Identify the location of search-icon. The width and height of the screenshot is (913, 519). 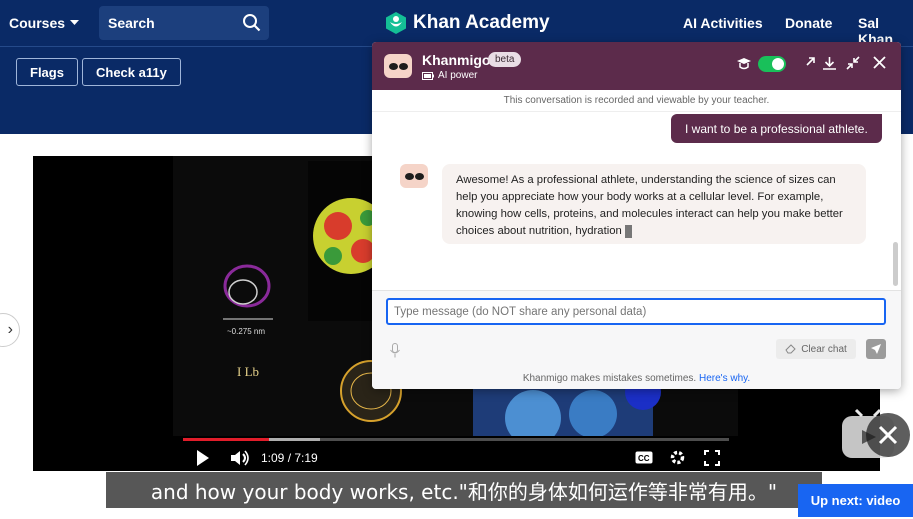
(251, 22).